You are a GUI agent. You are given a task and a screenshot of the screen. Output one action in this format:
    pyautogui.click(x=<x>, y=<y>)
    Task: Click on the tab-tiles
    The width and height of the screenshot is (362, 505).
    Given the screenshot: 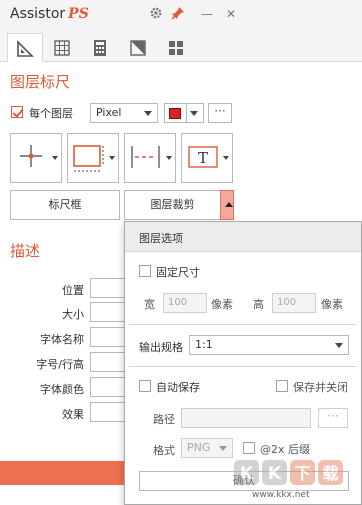 What is the action you would take?
    pyautogui.click(x=176, y=47)
    